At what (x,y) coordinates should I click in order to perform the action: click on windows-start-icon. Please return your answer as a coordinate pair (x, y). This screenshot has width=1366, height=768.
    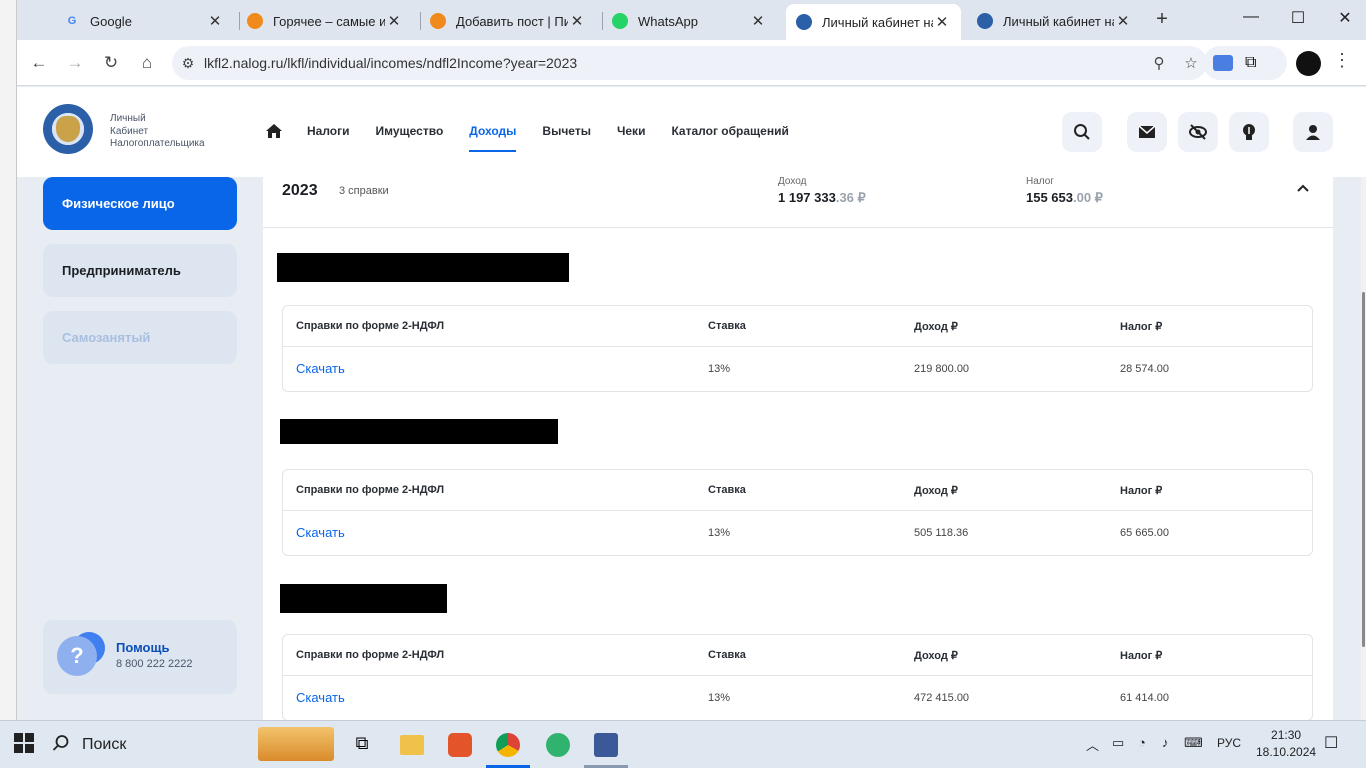
    Looking at the image, I should click on (26, 745).